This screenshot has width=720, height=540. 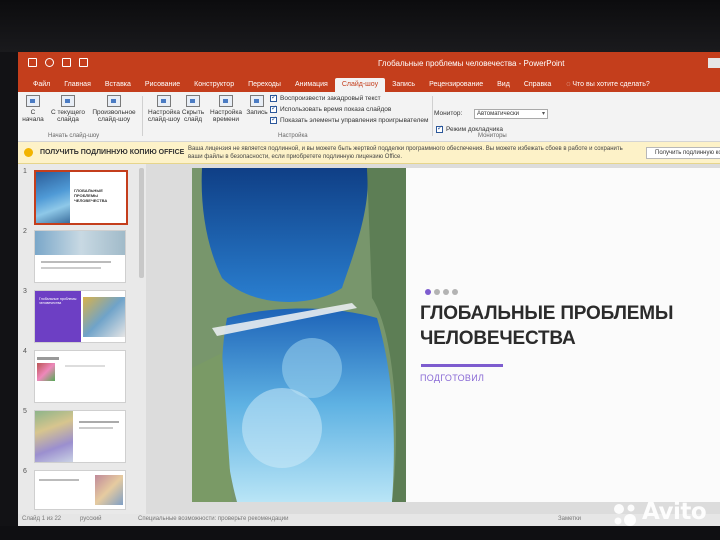 What do you see at coordinates (118, 86) in the screenshot?
I see `tab-insert: Вставка` at bounding box center [118, 86].